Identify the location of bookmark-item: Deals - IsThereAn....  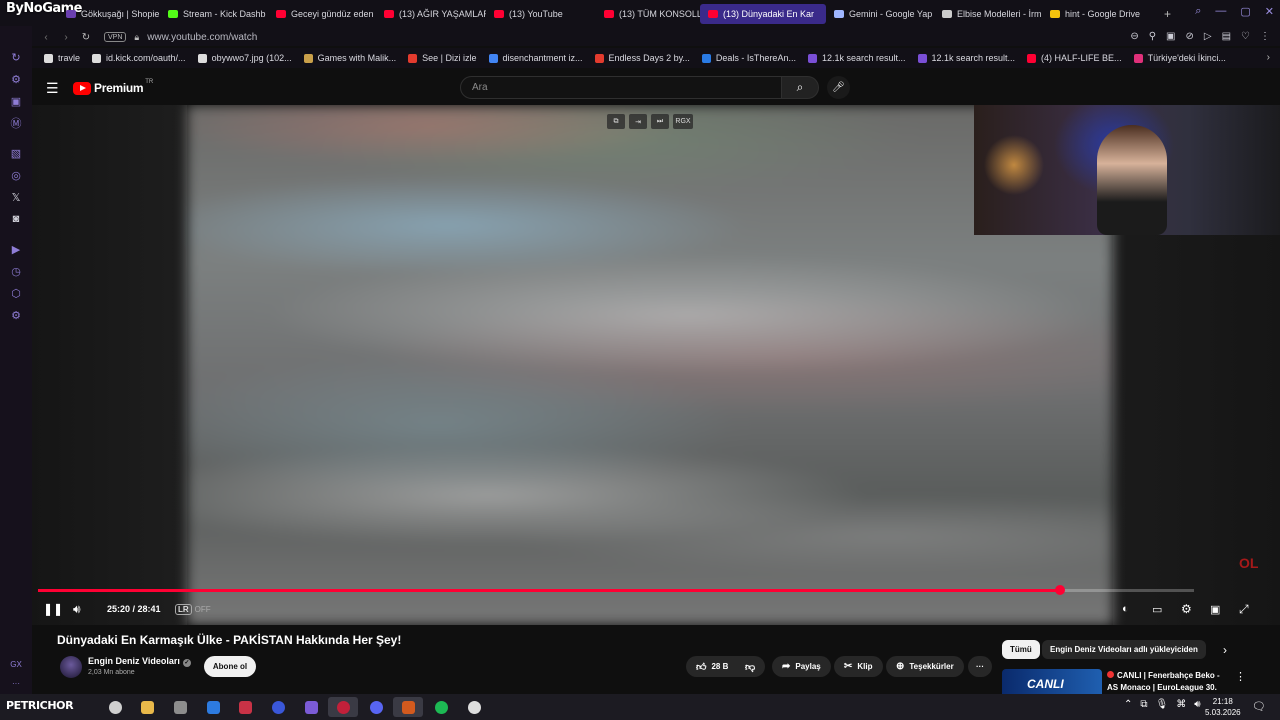
(748, 58).